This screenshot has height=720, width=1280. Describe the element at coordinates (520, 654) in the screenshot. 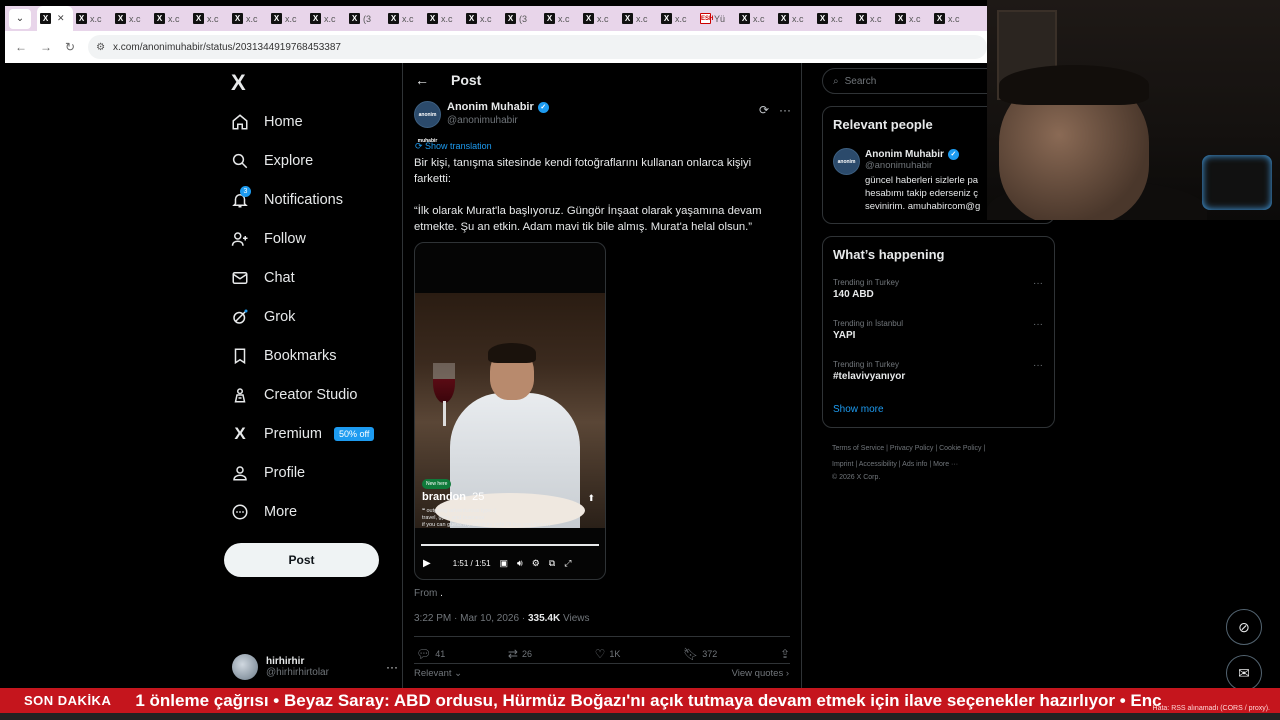

I see `repost-button: ⇄ 26` at that location.